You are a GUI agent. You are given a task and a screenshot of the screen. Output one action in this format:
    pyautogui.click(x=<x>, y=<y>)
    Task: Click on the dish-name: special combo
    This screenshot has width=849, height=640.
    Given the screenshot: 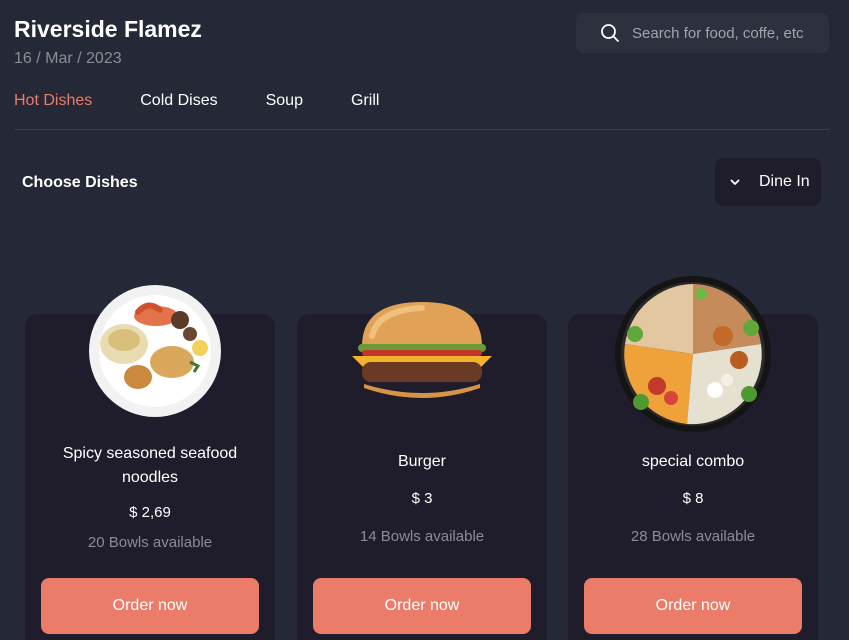 What is the action you would take?
    pyautogui.click(x=693, y=461)
    